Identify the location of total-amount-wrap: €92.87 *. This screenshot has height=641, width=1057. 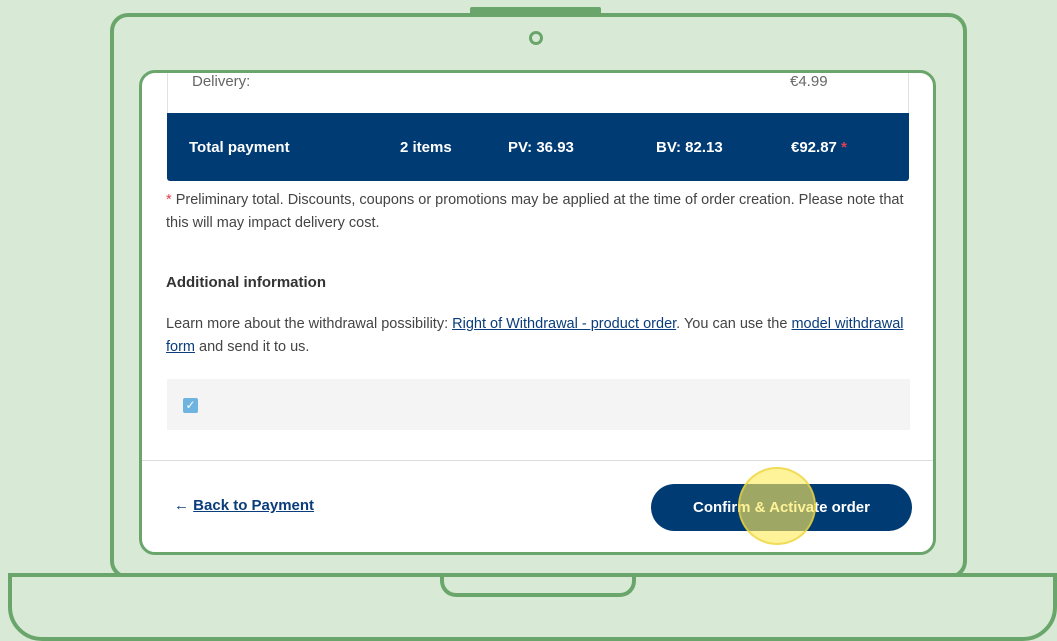
(819, 147).